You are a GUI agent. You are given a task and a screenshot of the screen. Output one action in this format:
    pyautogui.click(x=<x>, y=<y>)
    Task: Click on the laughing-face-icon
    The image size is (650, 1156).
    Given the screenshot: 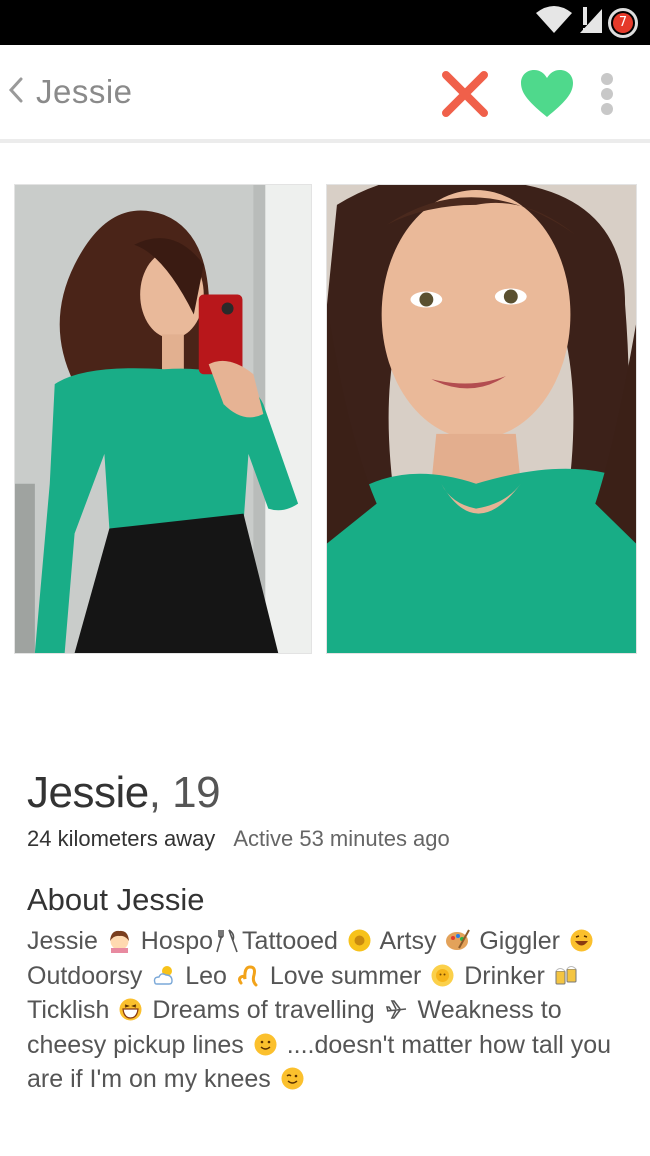 What is the action you would take?
    pyautogui.click(x=130, y=1009)
    